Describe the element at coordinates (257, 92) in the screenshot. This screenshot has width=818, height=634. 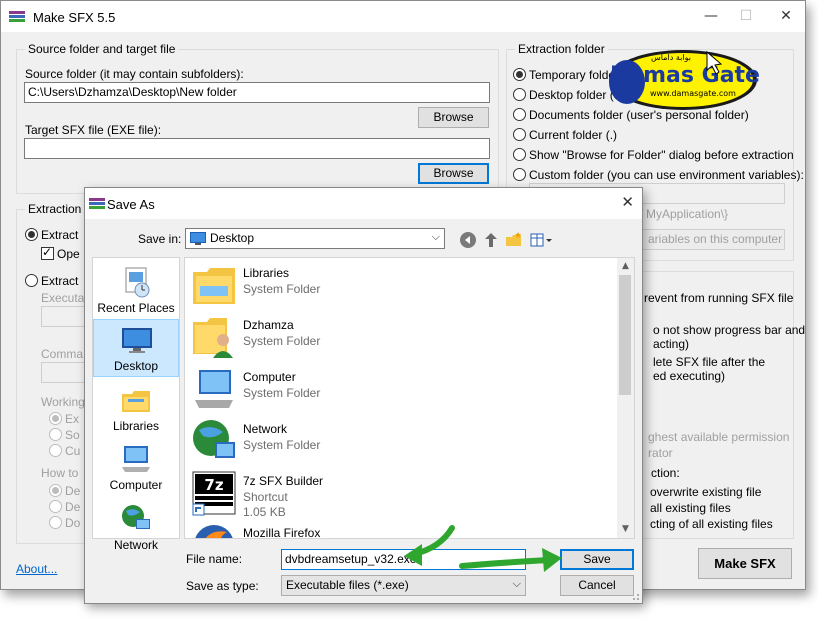
I see `source-folder-input: C:\Users\Dzhamza\Desktop\New folder` at that location.